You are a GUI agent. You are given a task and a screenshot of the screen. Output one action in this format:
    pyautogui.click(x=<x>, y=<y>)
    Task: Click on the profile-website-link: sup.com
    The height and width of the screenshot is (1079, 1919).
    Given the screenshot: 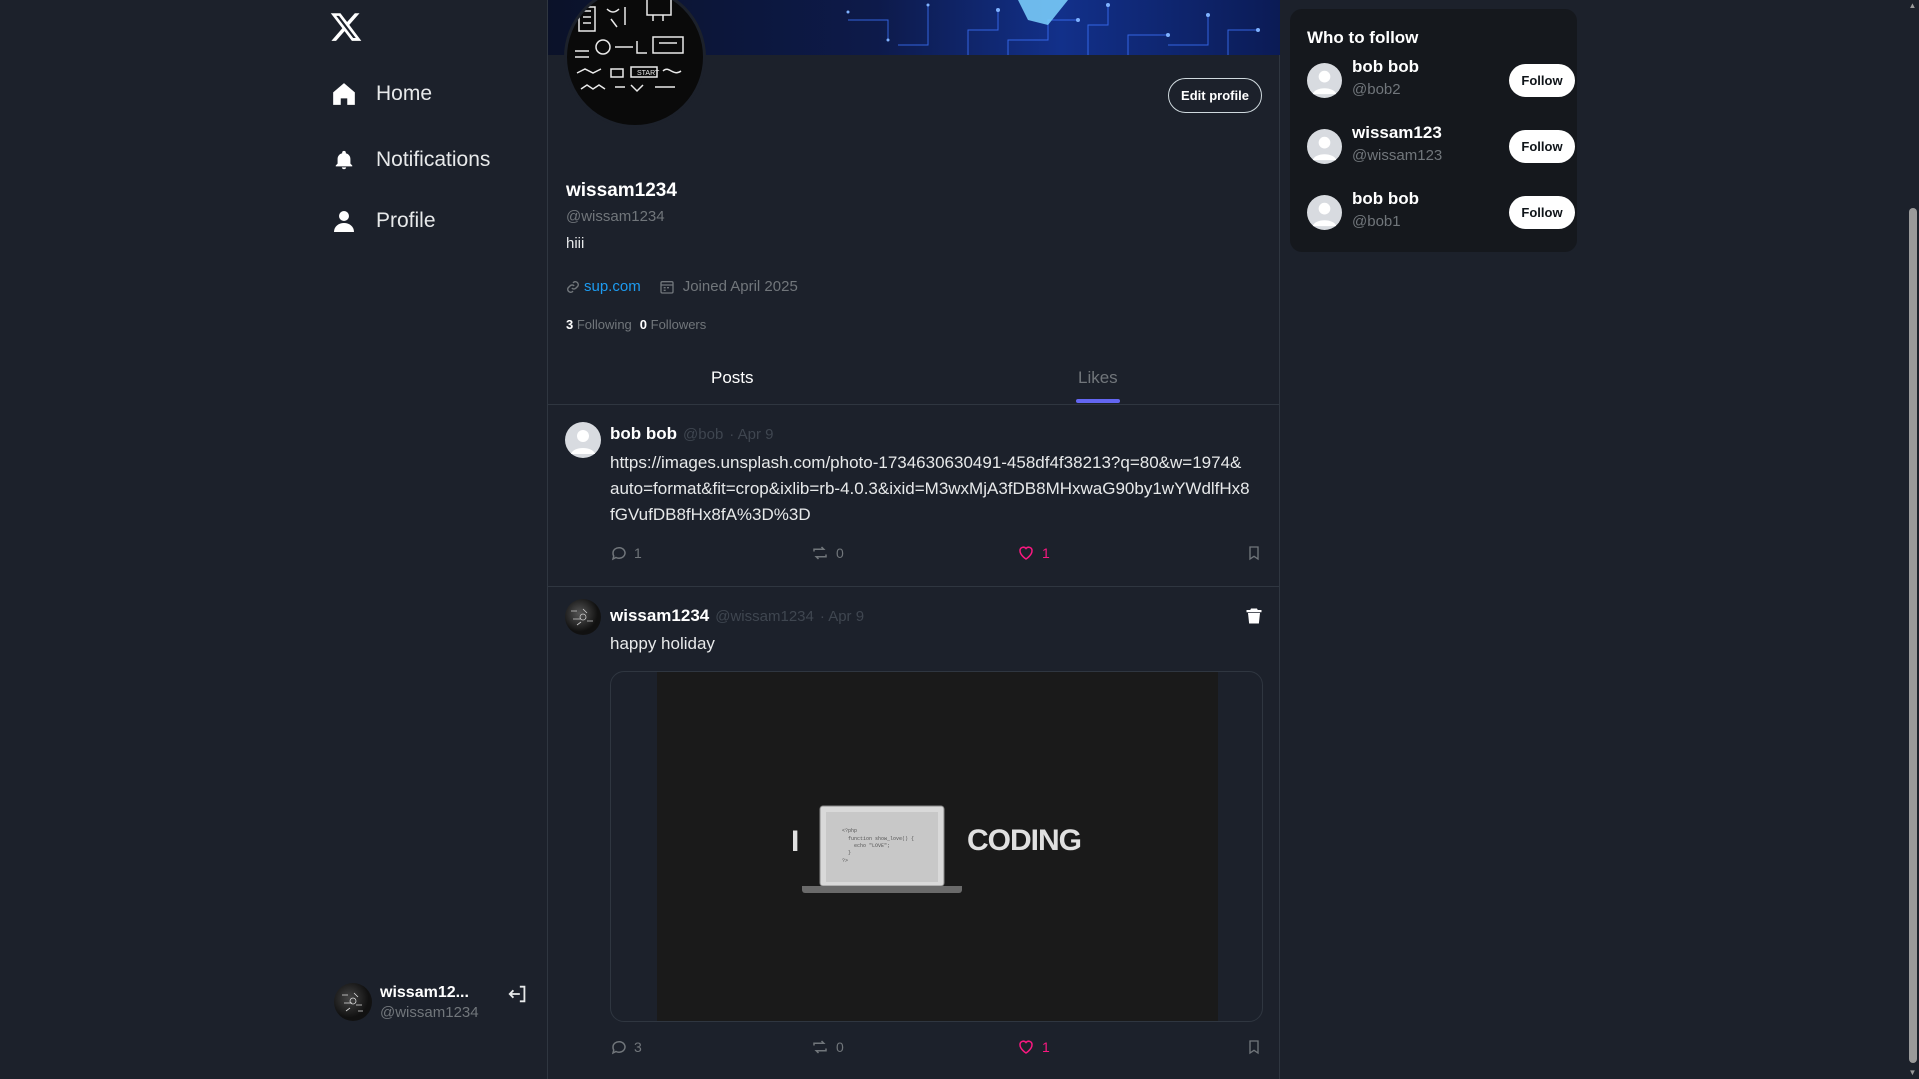 What is the action you would take?
    pyautogui.click(x=612, y=286)
    